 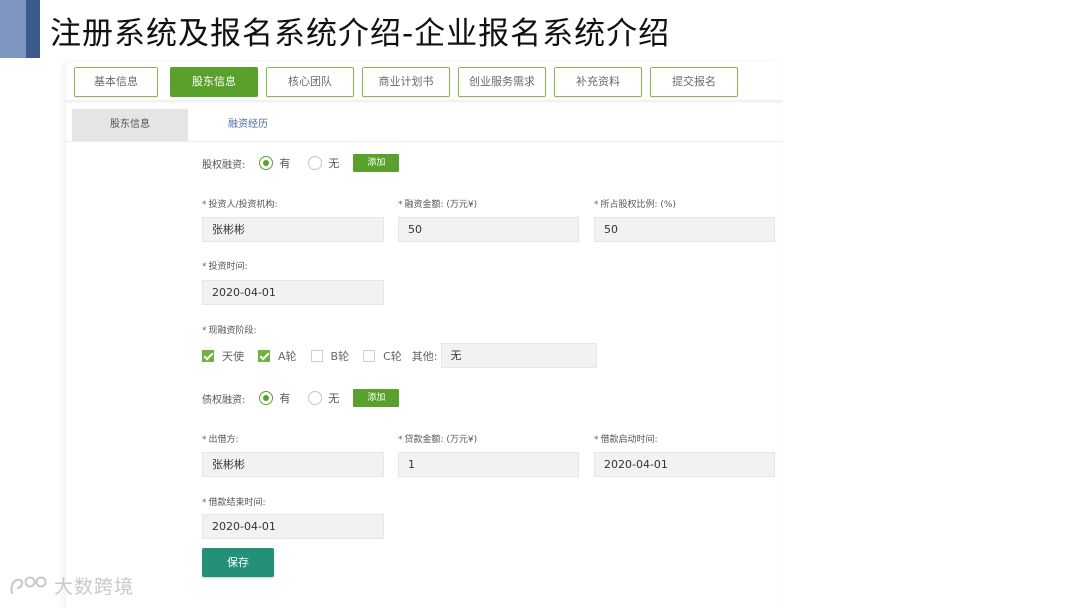 What do you see at coordinates (340, 356) in the screenshot?
I see `stage-b-label: B轮` at bounding box center [340, 356].